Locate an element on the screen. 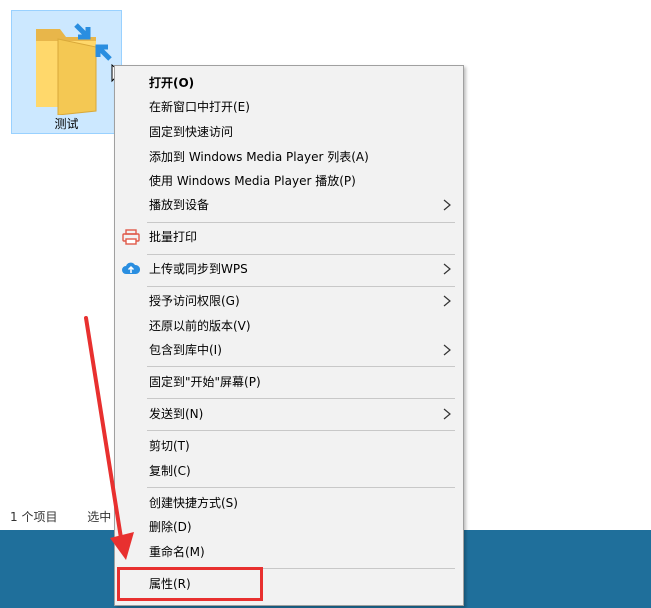 This screenshot has width=651, height=608. menu-item-upload-wps: 上传或同步到WPS is located at coordinates (289, 269).